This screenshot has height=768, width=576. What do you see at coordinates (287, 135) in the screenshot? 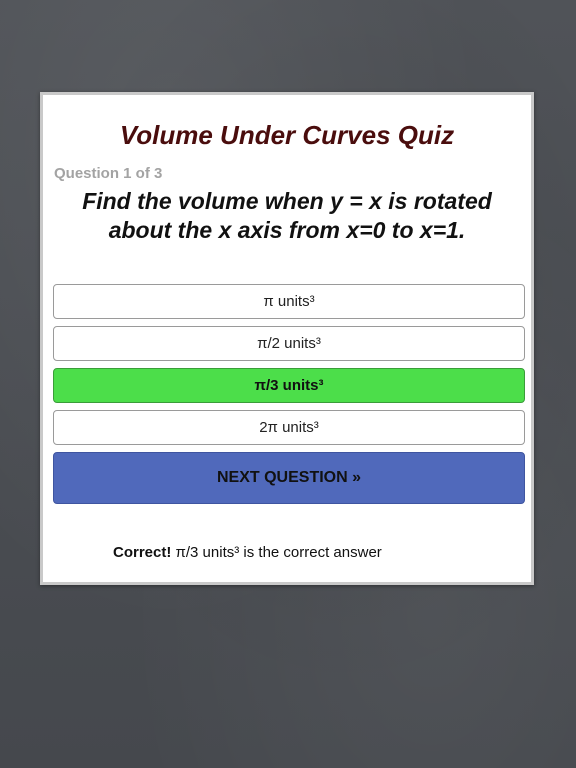
I see `quiz-title: Volume Under Curves Quiz` at bounding box center [287, 135].